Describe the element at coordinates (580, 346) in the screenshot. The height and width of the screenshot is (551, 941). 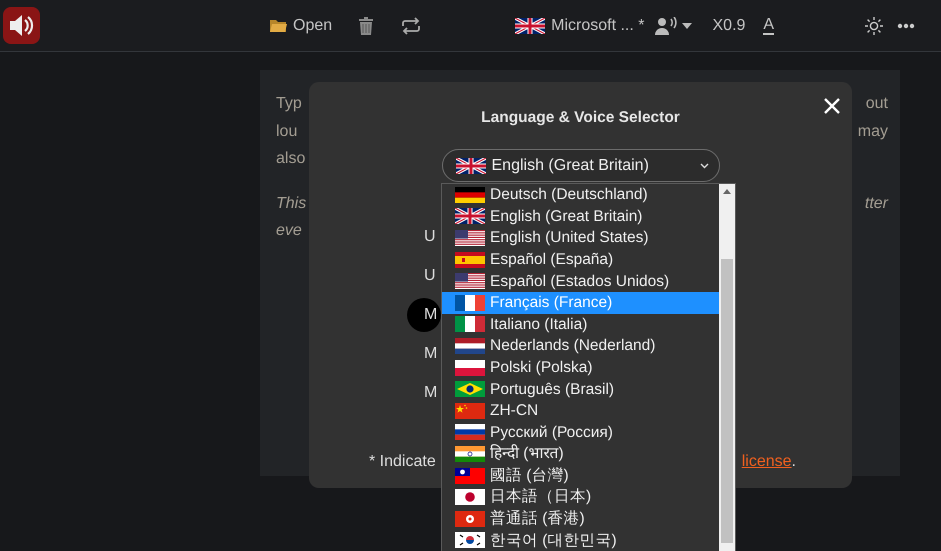
I see `language-option: Nederlands (Nederland)` at that location.